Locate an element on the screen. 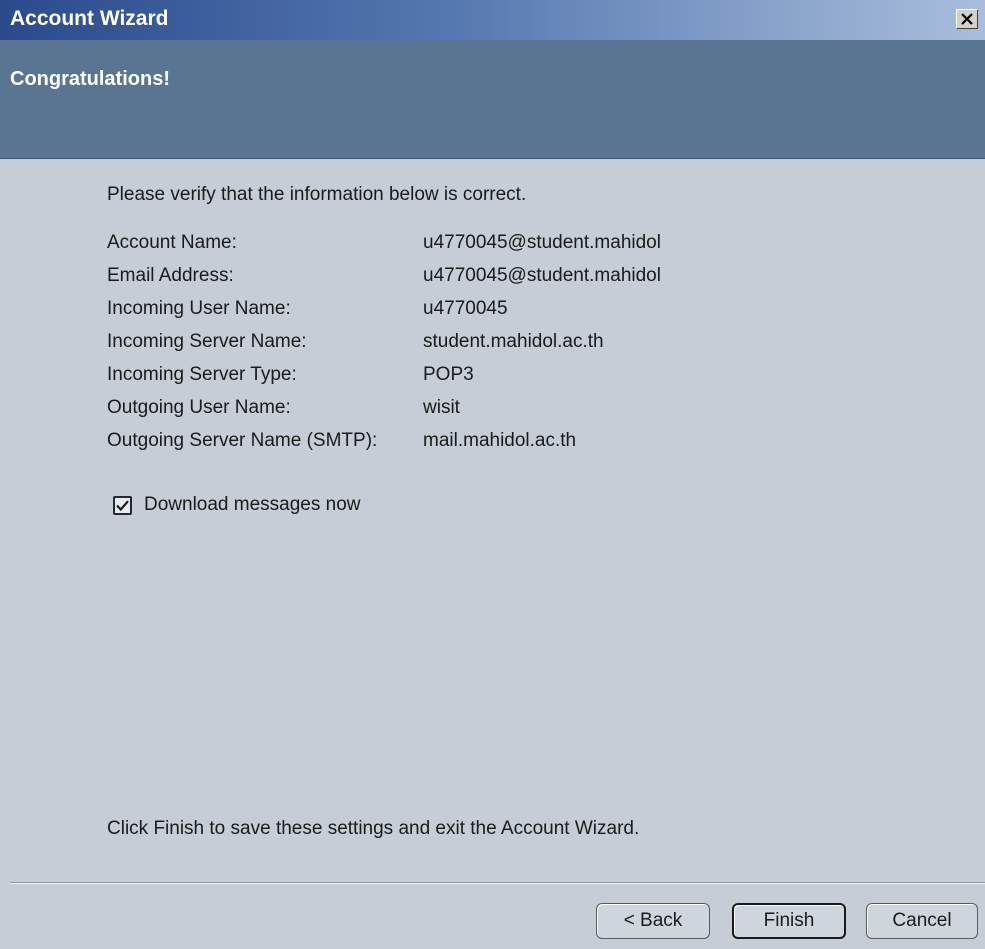  detail-row-email-address: Email Address: u4770045@student.mahidol is located at coordinates (457, 281).